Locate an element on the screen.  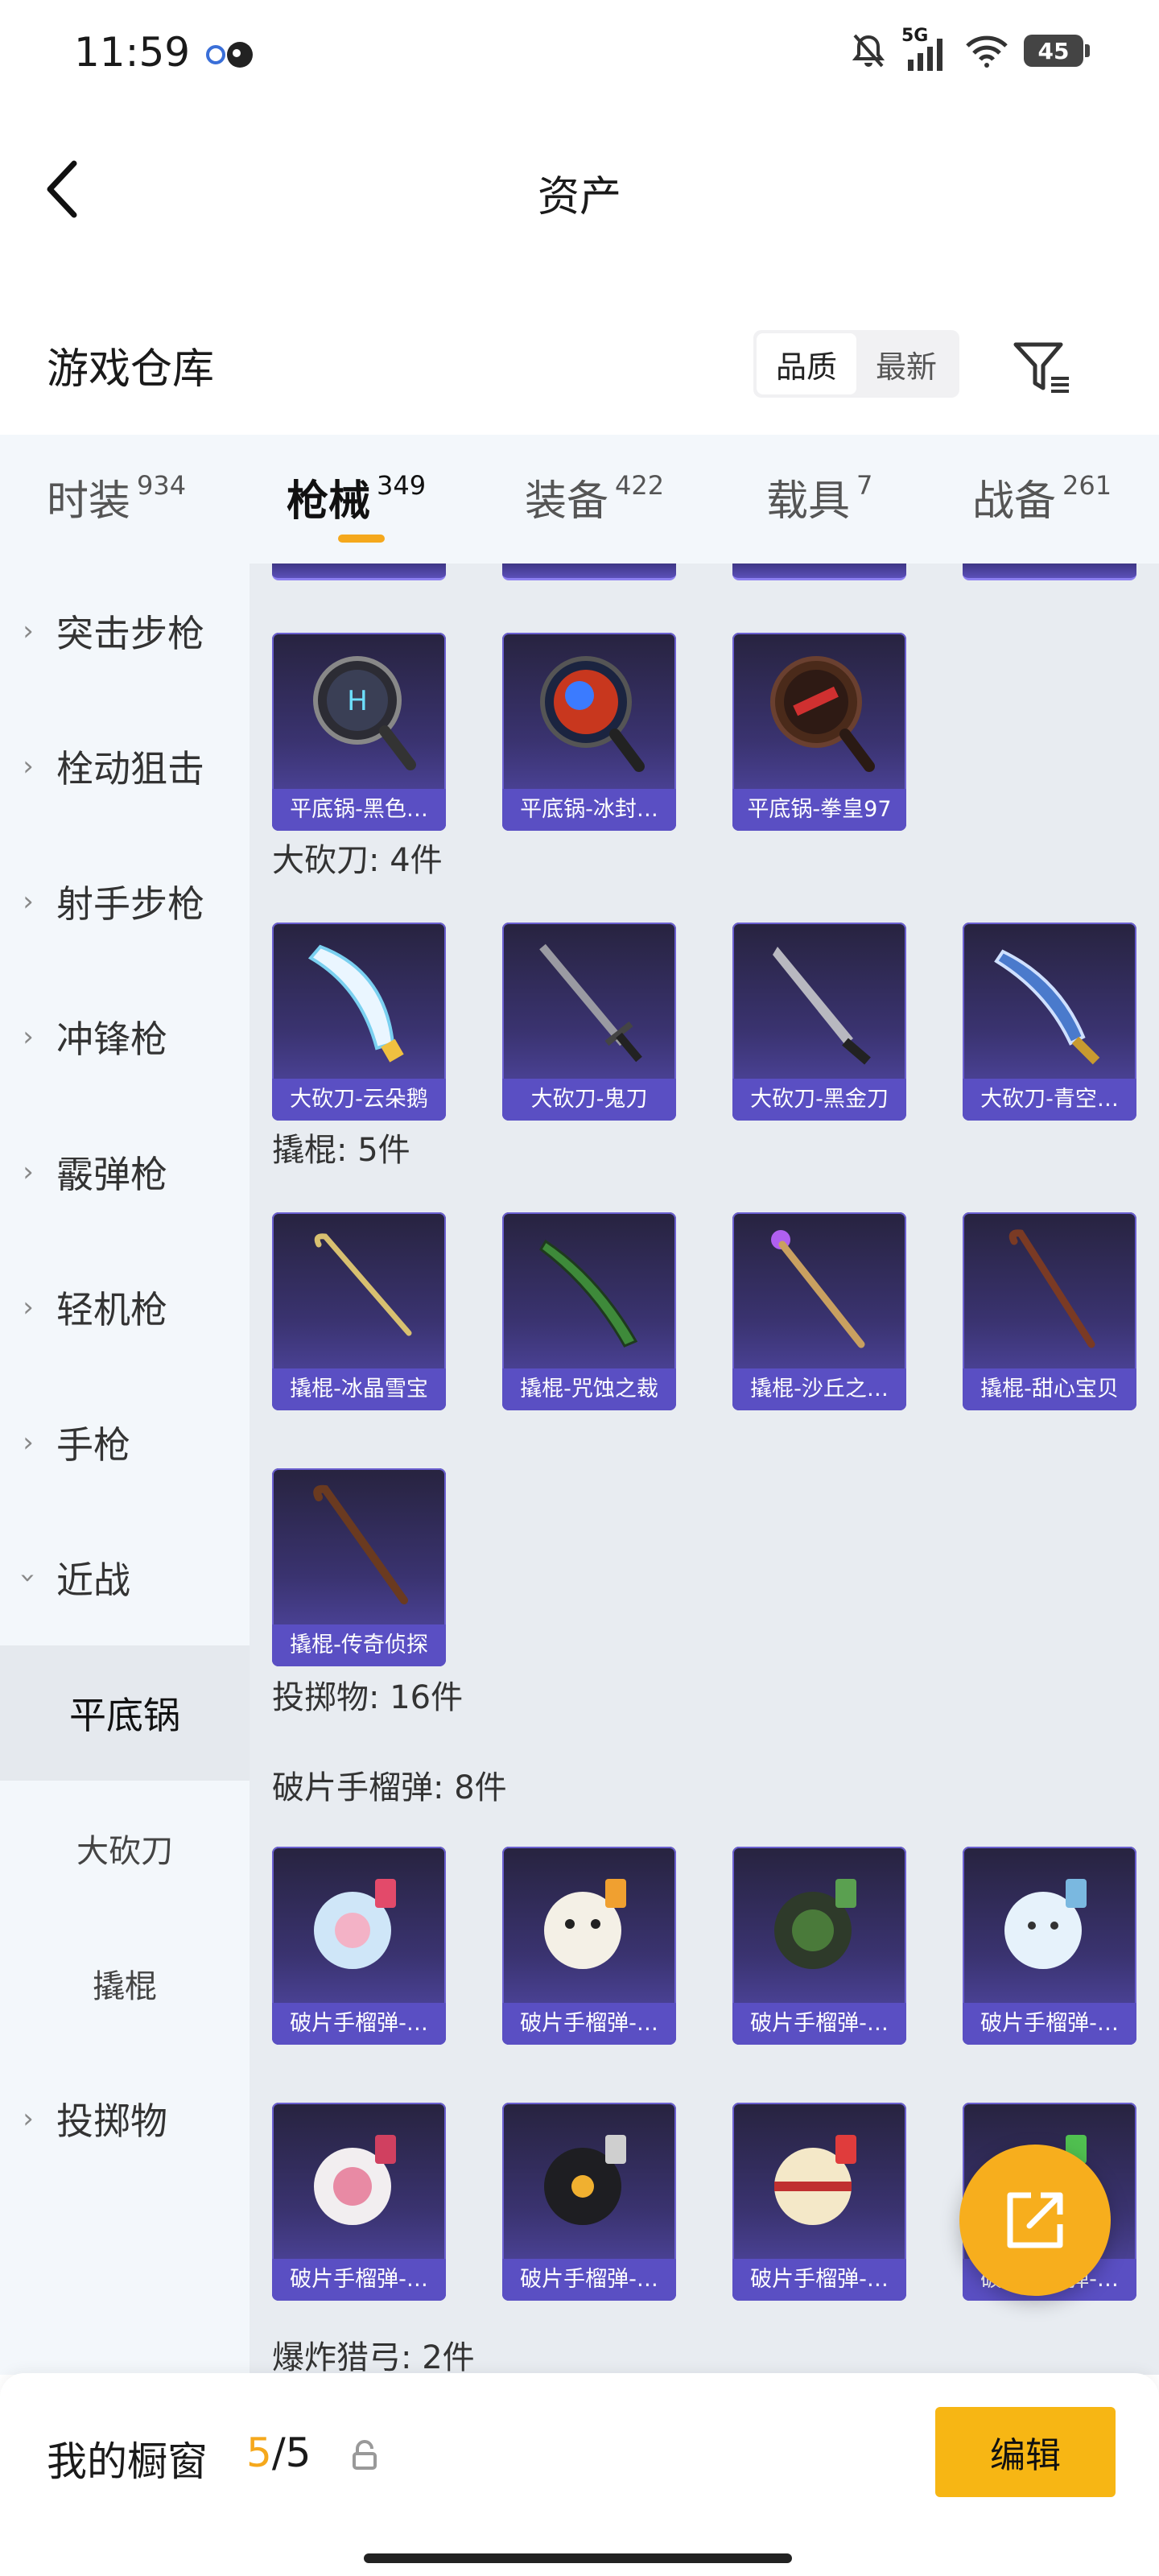
bottom-bar: 我的橱窗 5/5 编辑 is located at coordinates (579, 2474).